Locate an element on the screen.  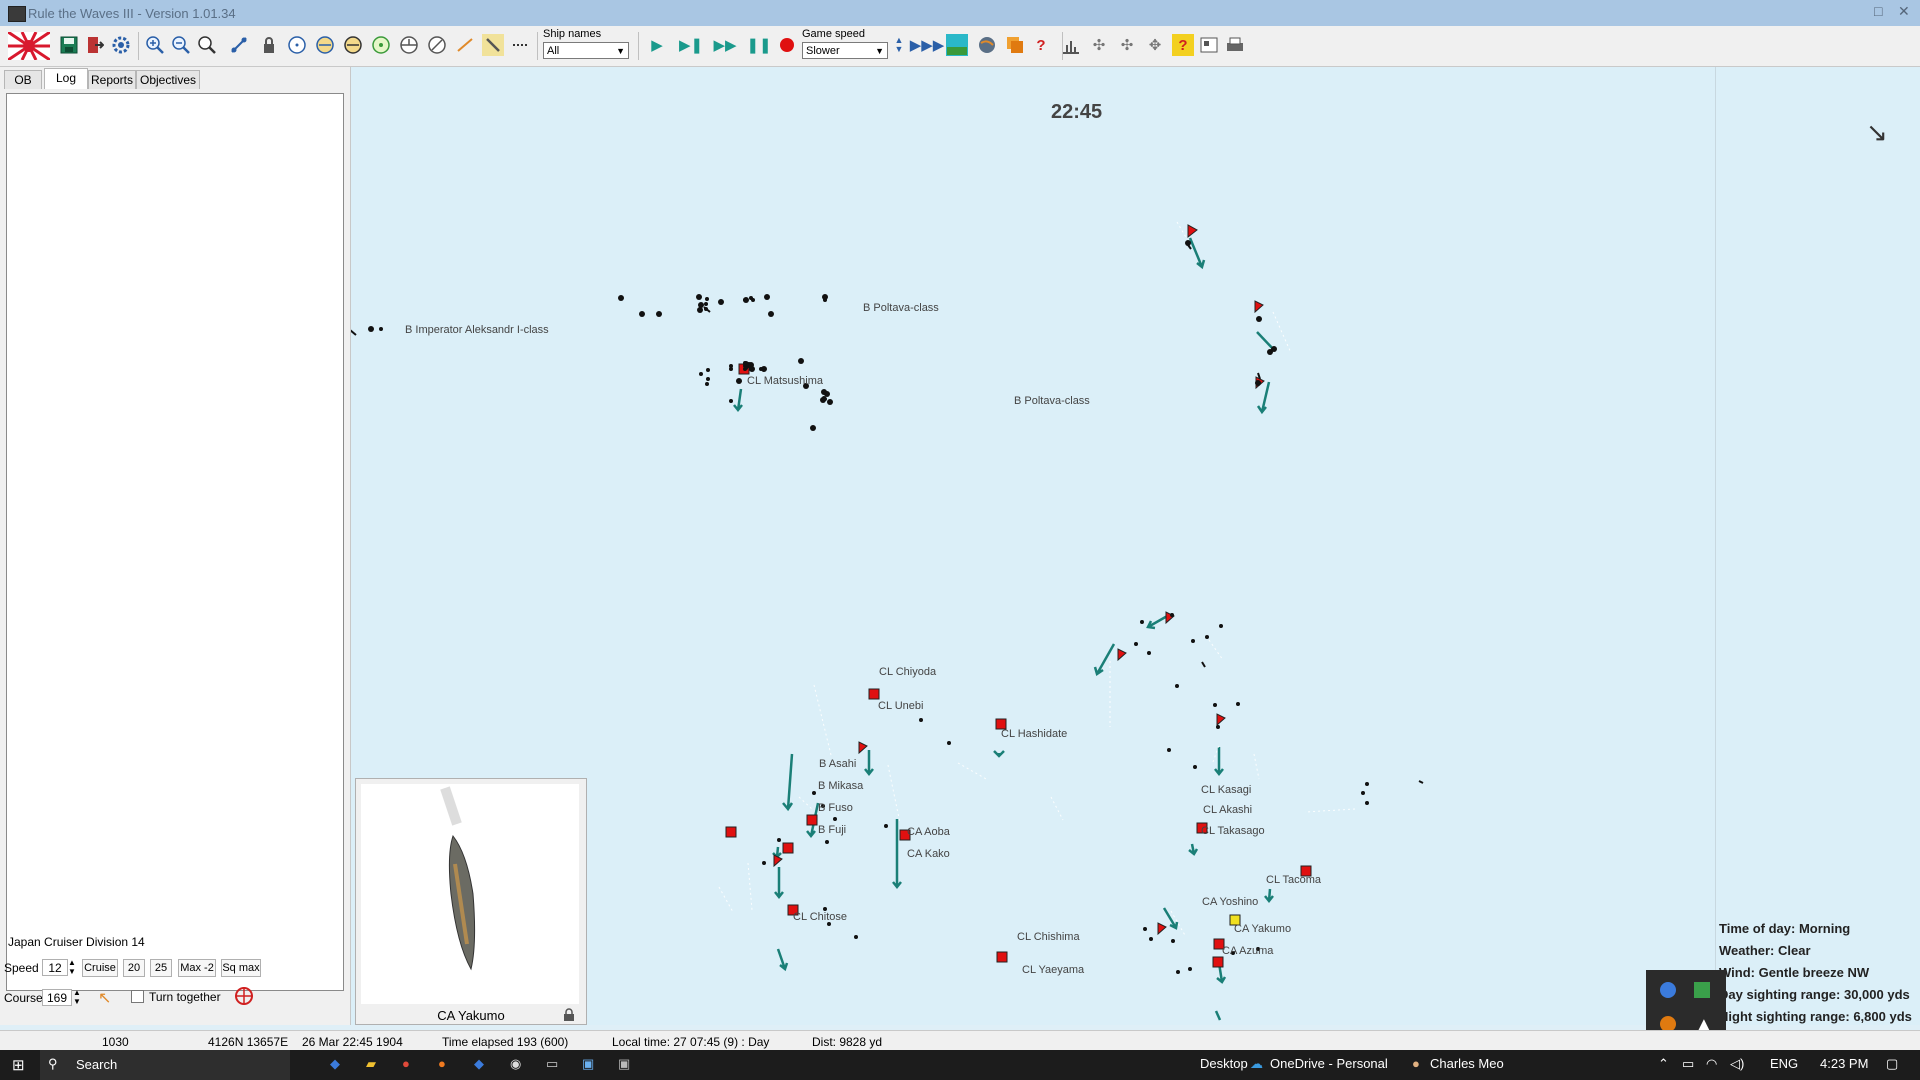
ship-label: CA Kako is located at coordinates (928, 854).